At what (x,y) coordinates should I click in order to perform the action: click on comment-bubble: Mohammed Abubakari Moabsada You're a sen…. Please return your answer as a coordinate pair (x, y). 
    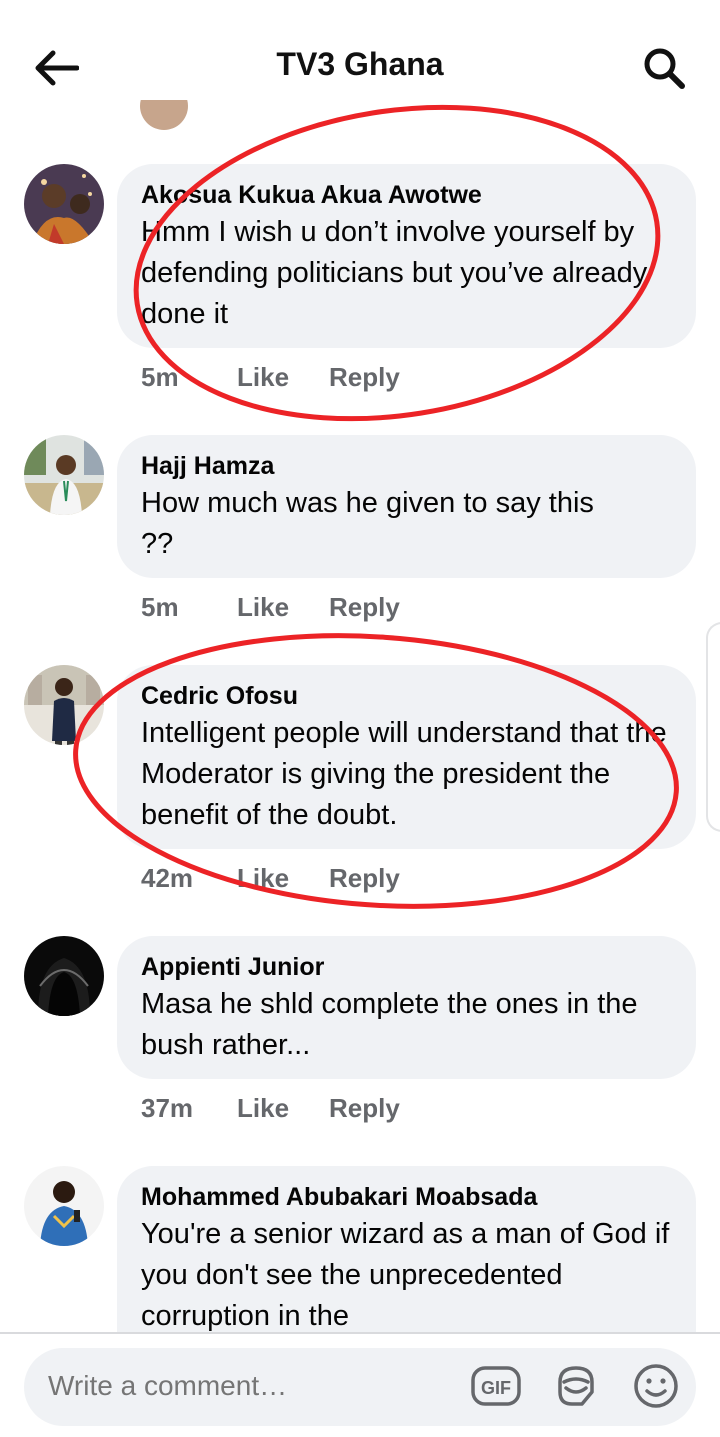
    Looking at the image, I should click on (406, 1249).